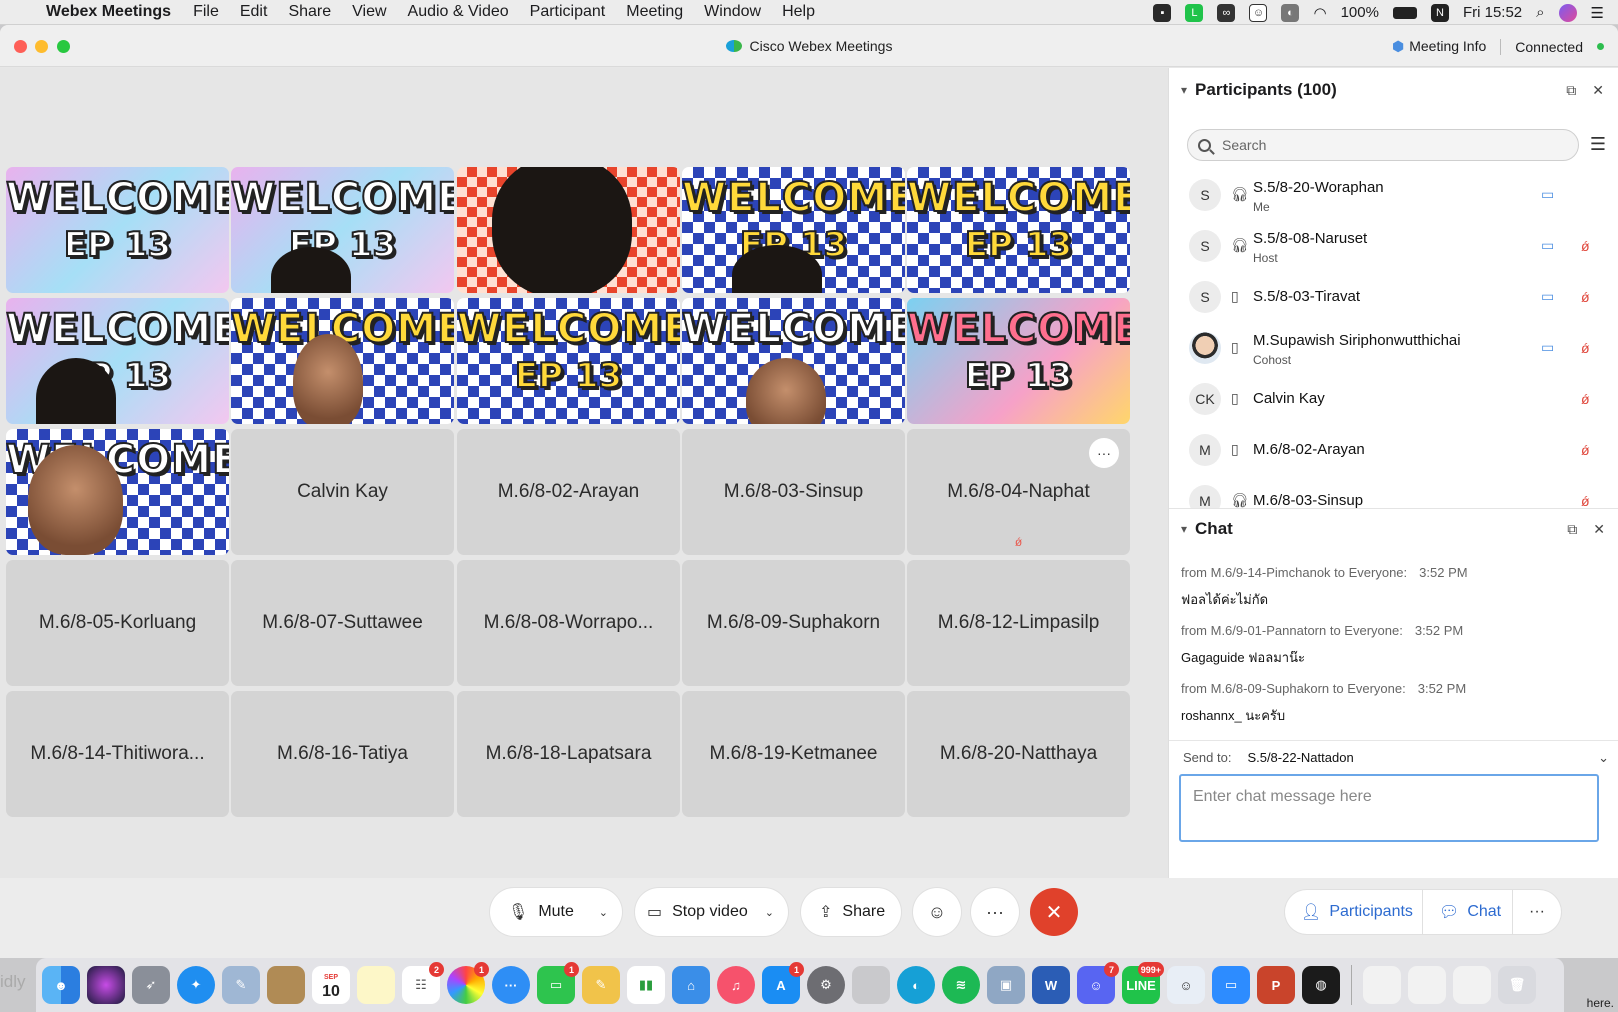 The image size is (1618, 1012). What do you see at coordinates (1393, 245) in the screenshot?
I see `list-item: S 🎧︎ S.5/8-08-Naruset Host ▭ ǿ` at bounding box center [1393, 245].